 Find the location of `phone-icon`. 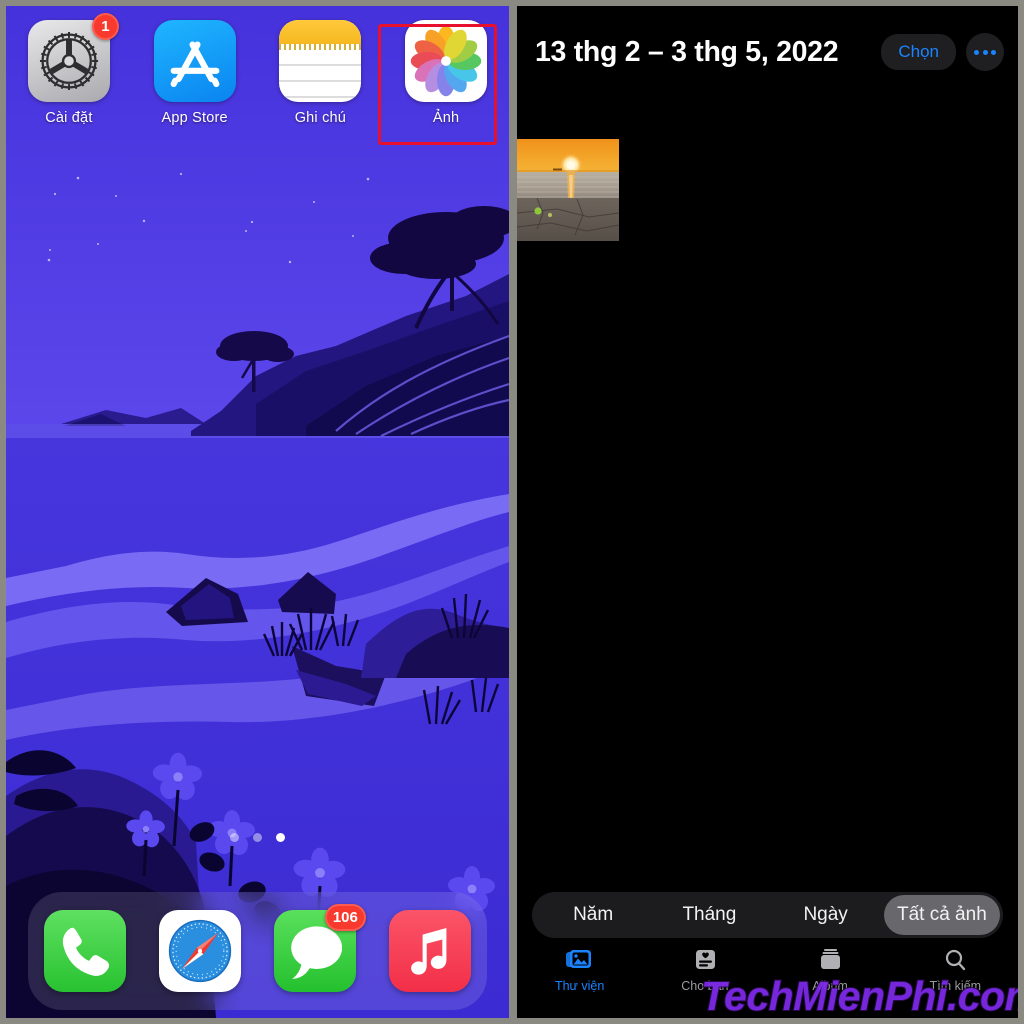

phone-icon is located at coordinates (85, 951).